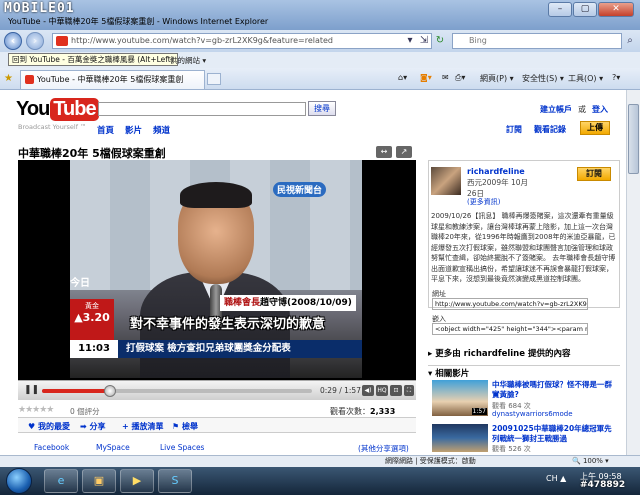 This screenshot has width=640, height=495. I want to click on close-button: ✕, so click(616, 9).